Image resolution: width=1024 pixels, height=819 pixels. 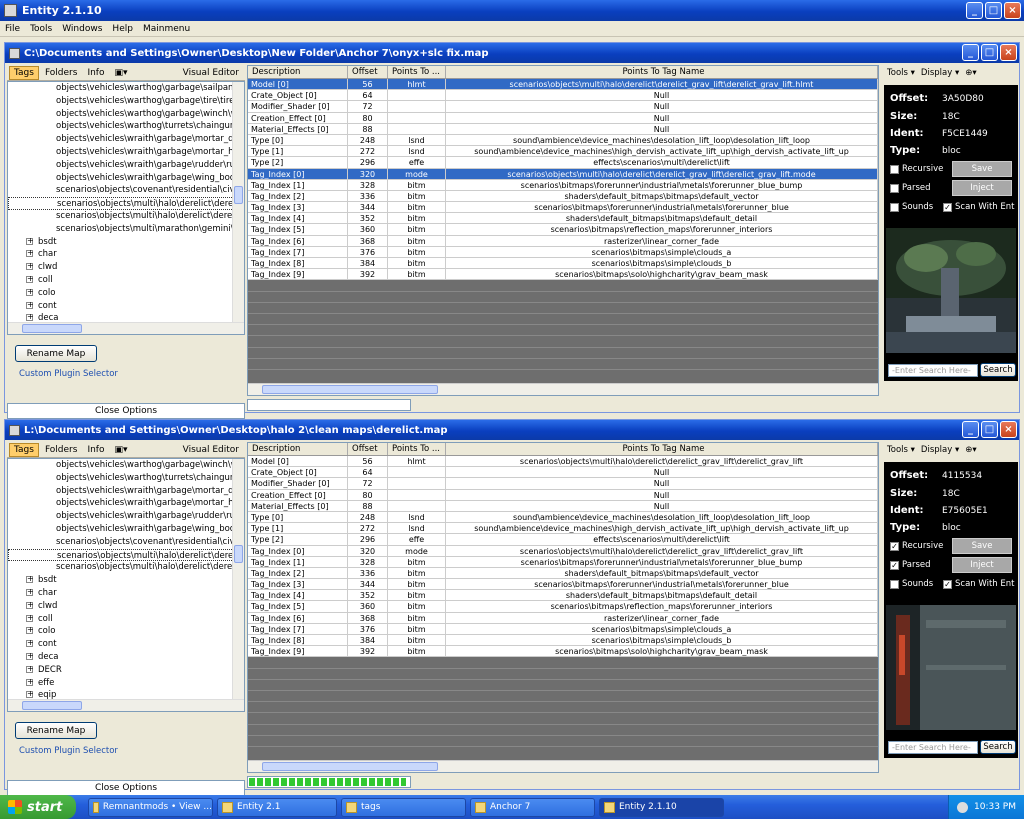 I want to click on image-dropdown-icon: ▣▾, so click(x=121, y=73).